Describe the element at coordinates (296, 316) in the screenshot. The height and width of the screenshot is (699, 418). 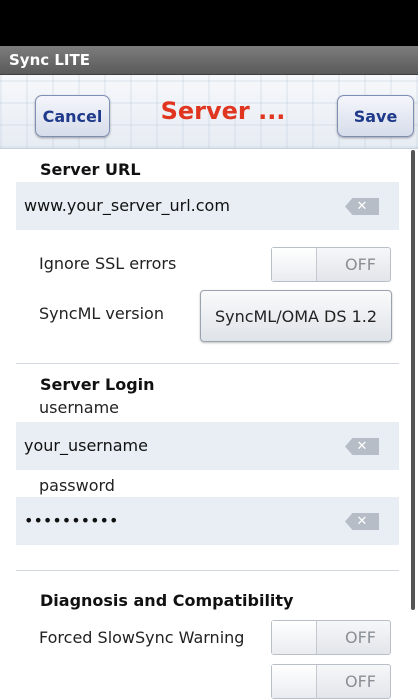
I see `syncml-version-button: SyncML/OMA DS 1.2` at that location.